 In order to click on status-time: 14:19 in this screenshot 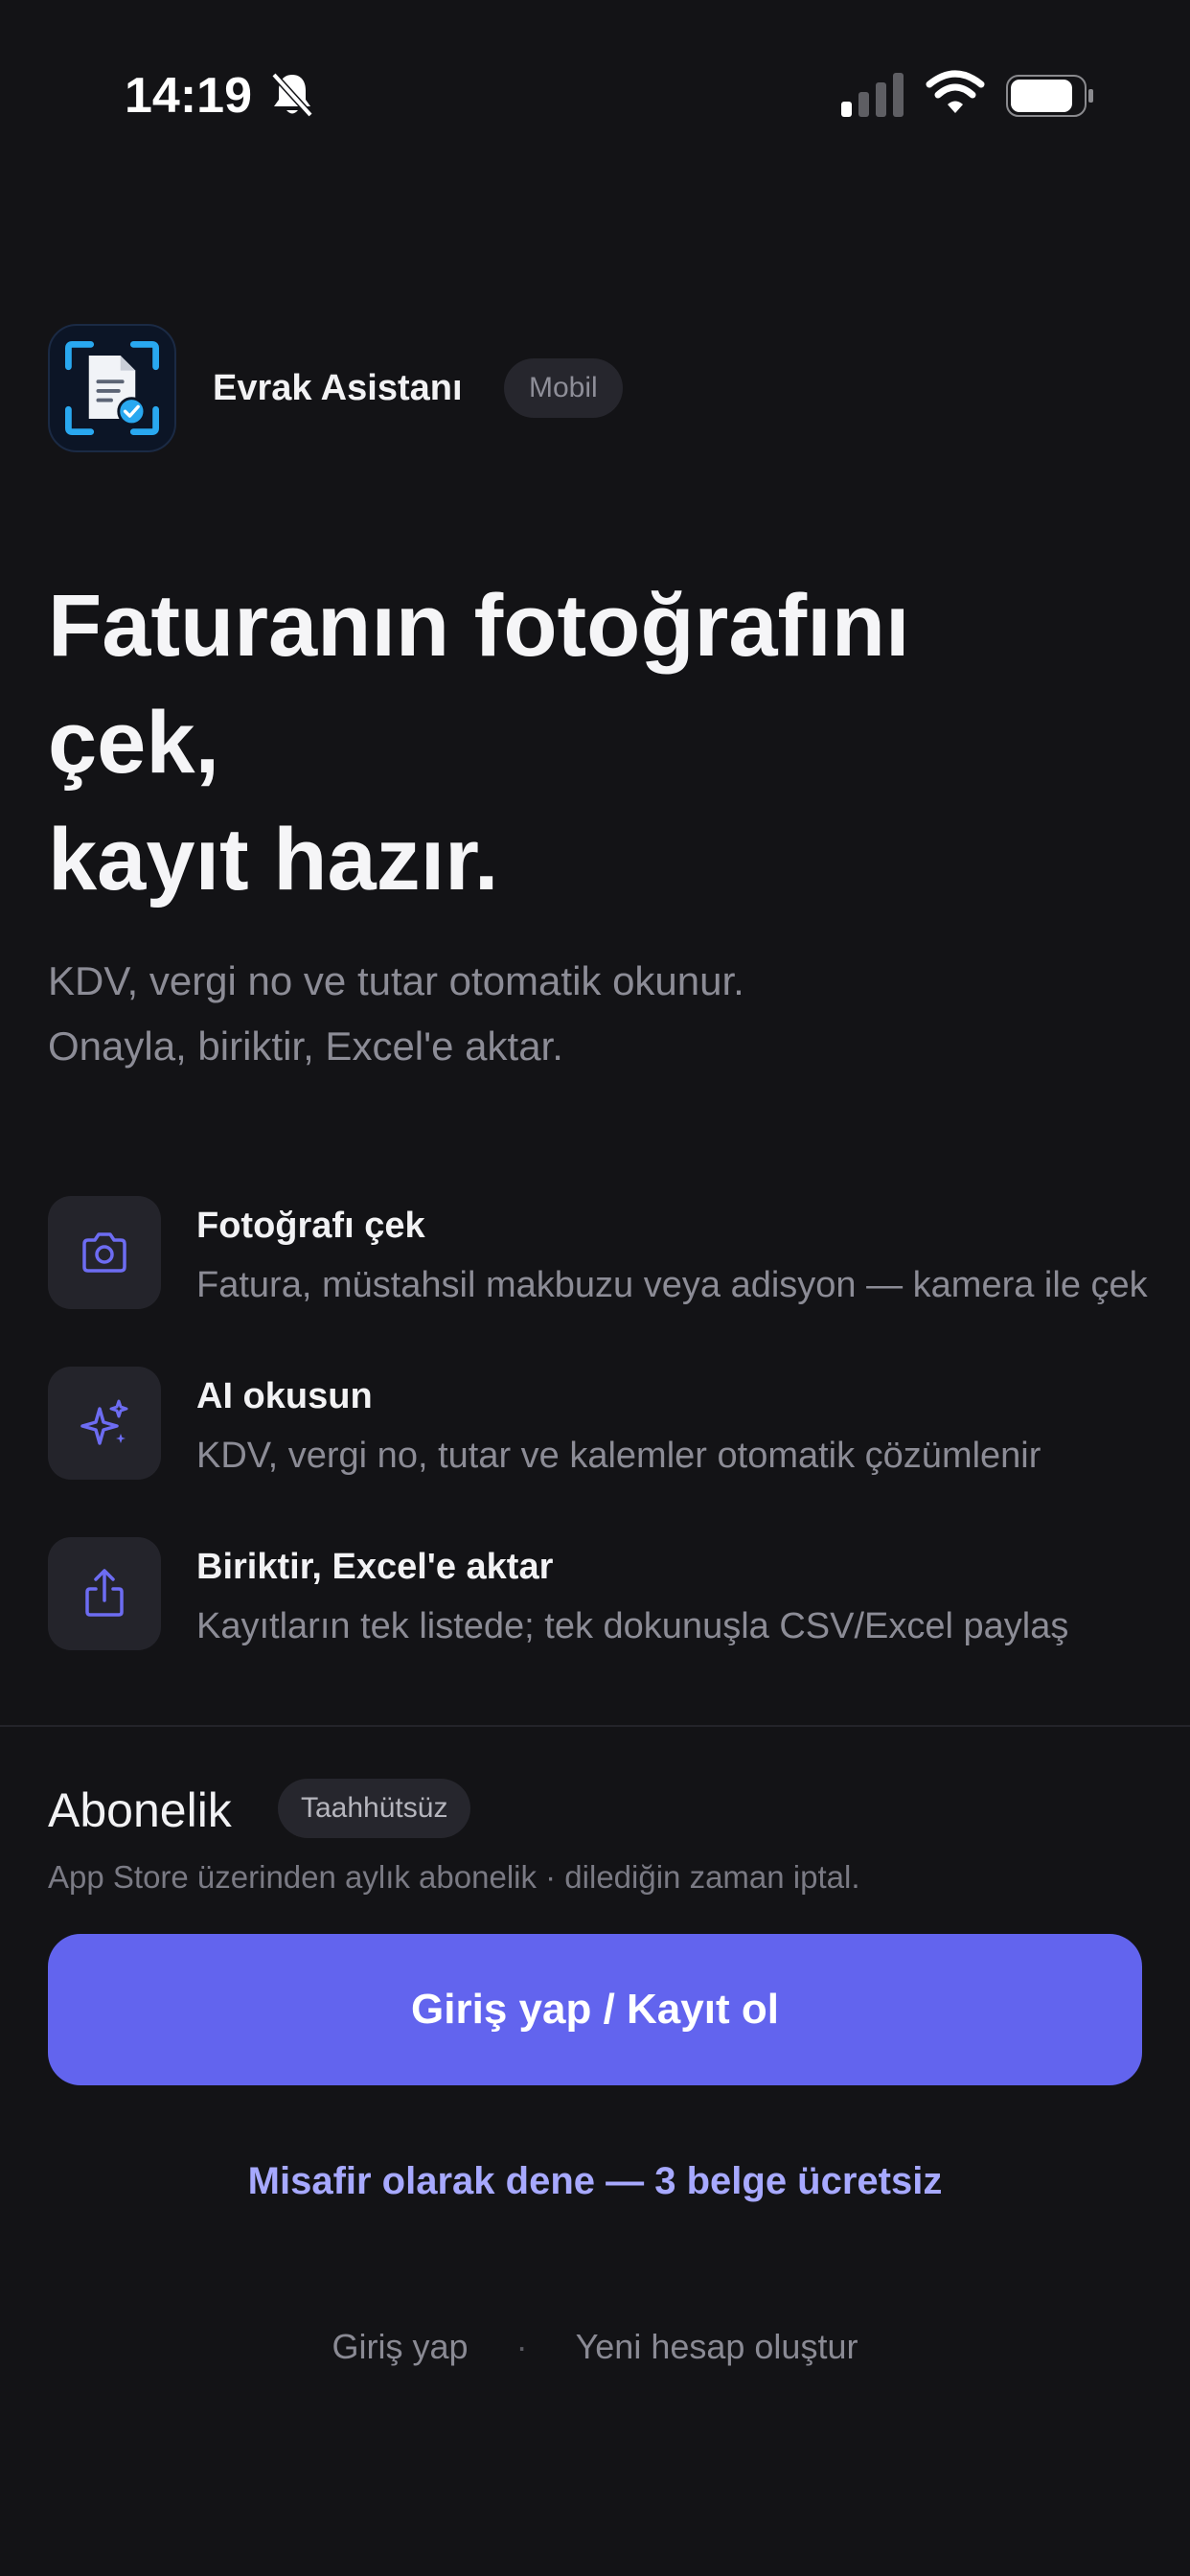, I will do `click(189, 96)`.